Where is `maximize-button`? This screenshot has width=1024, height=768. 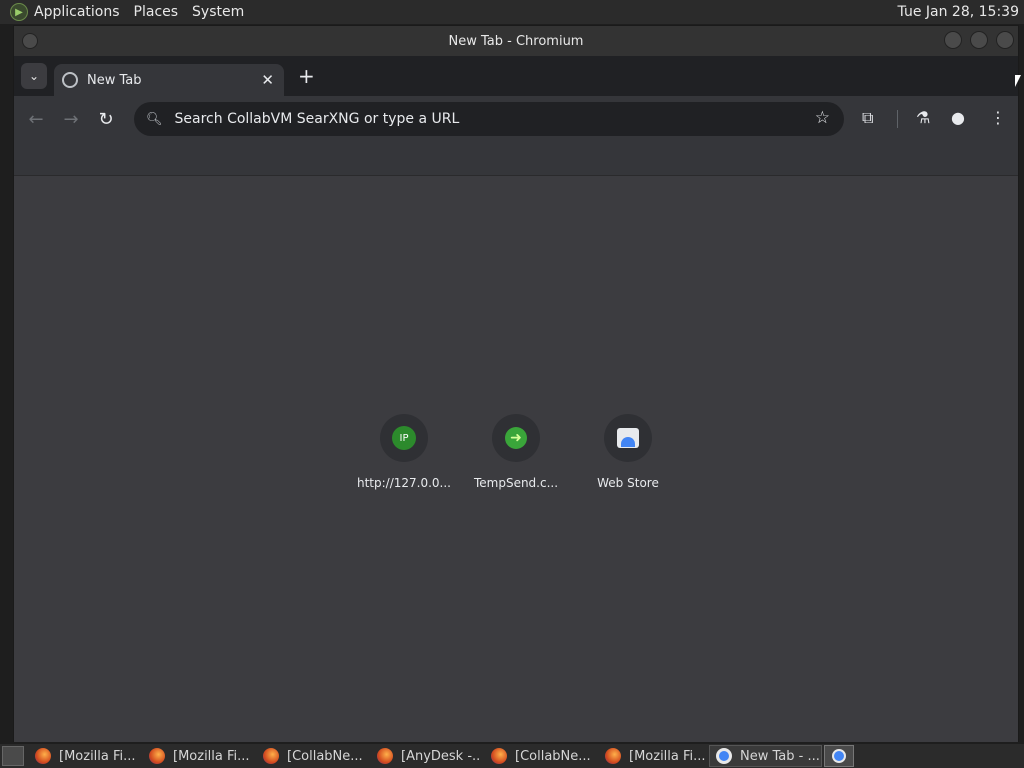
maximize-button is located at coordinates (979, 40).